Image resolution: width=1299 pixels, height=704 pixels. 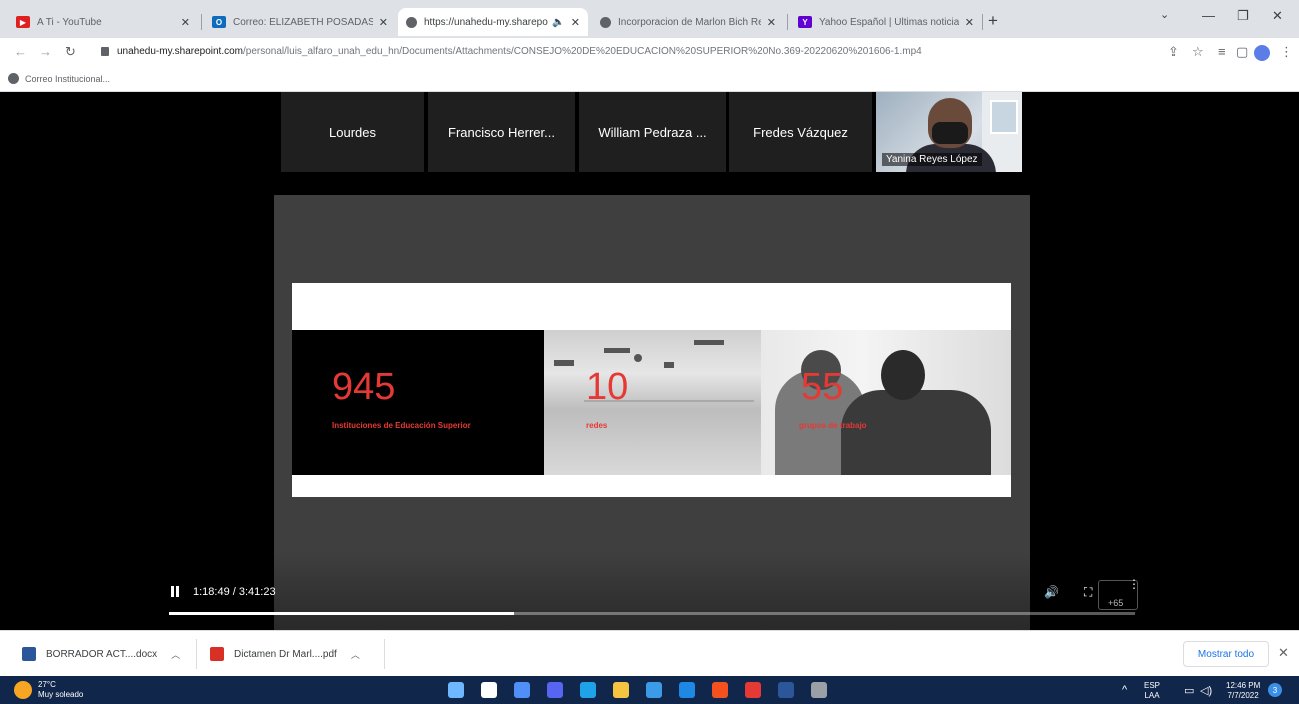 I want to click on seek-bar-progress, so click(x=341, y=613).